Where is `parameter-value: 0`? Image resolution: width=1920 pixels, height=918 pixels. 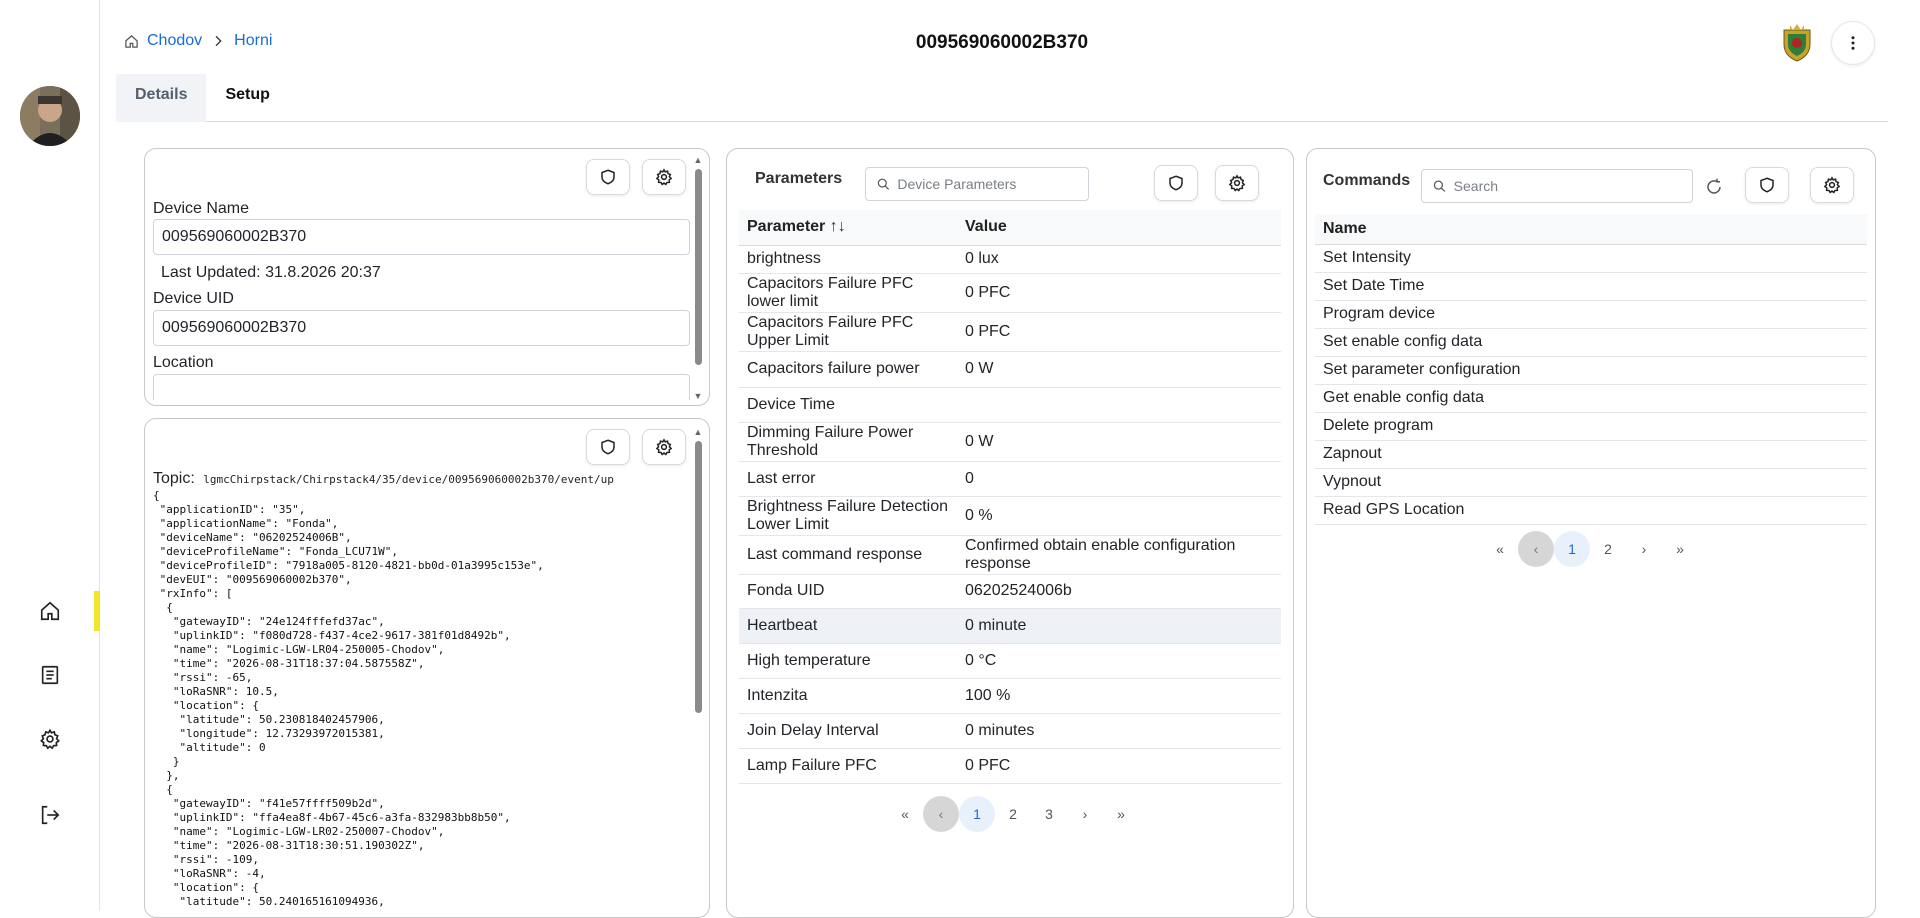 parameter-value: 0 is located at coordinates (1119, 479).